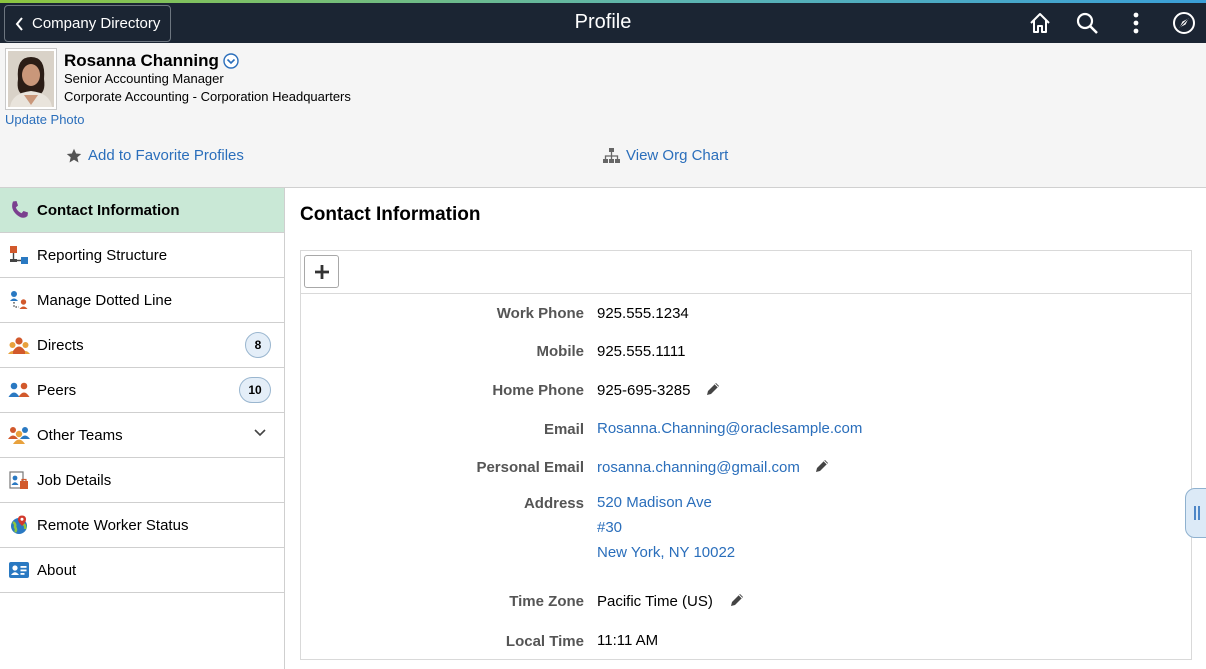 This screenshot has height=669, width=1206. I want to click on sidebar-item-peers: Peers 10, so click(142, 390).